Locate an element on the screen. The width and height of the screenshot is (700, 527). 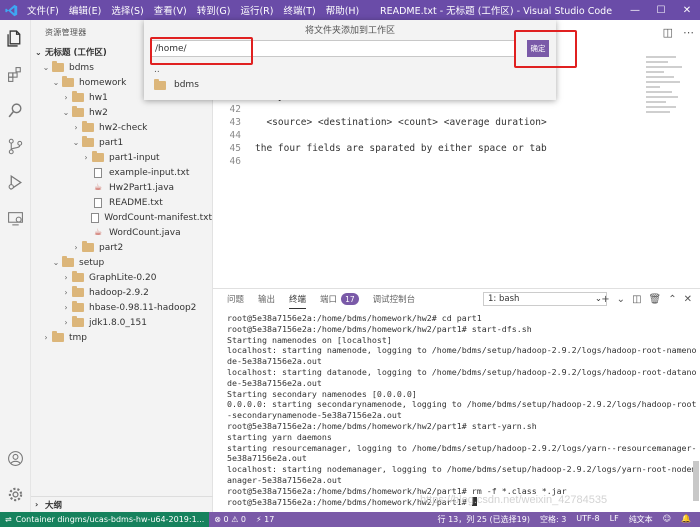
tree-folder-item: ⌄ hw2 is located at coordinates (121, 112).